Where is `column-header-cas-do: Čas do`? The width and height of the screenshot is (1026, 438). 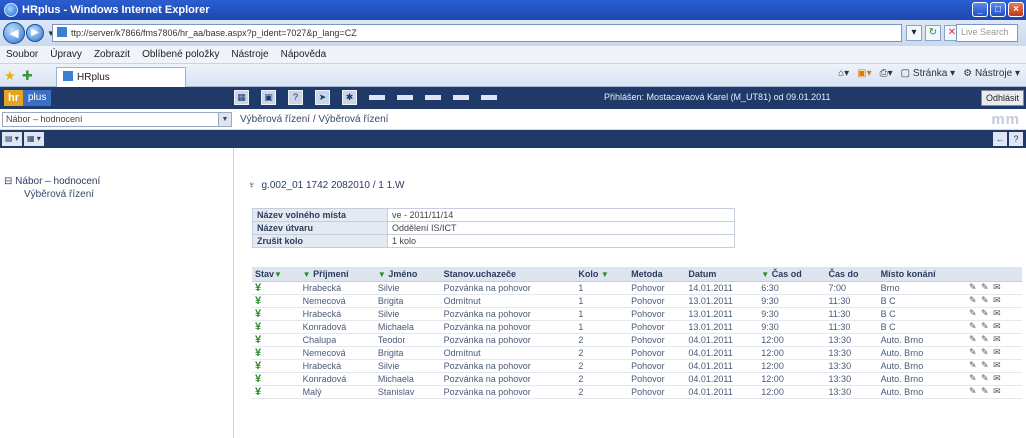
column-header-cas-do: Čas do is located at coordinates (851, 274).